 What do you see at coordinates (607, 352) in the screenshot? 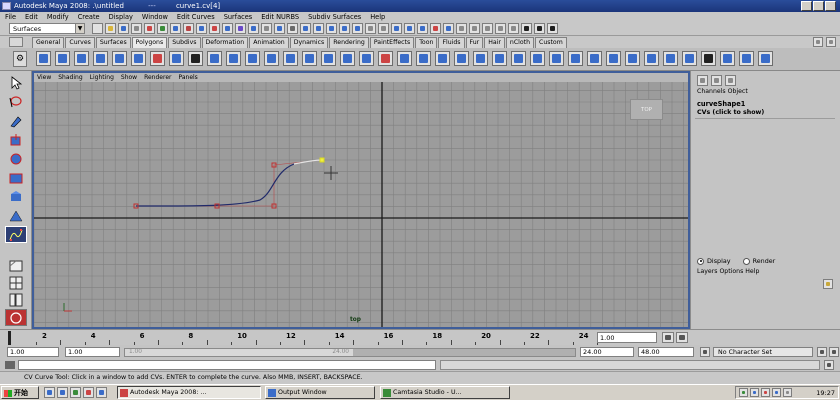
I see `playback-end-field: 24.00` at bounding box center [607, 352].